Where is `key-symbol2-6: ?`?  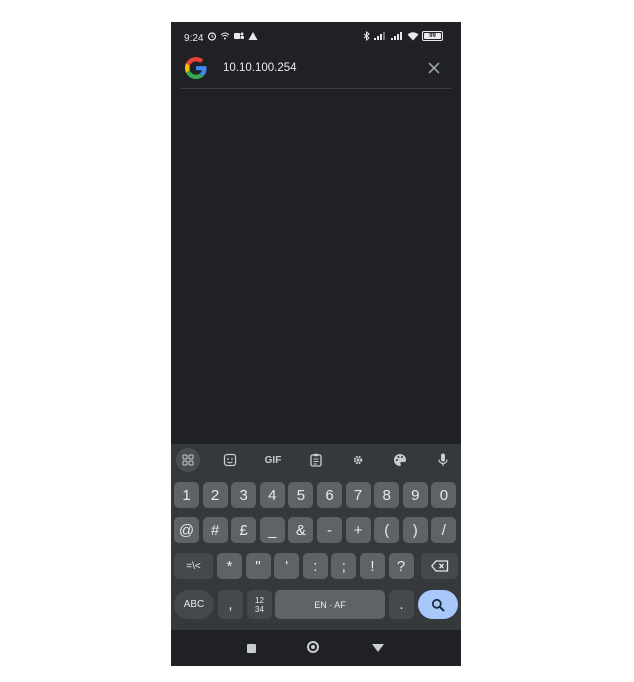
key-symbol2-6: ? is located at coordinates (401, 566).